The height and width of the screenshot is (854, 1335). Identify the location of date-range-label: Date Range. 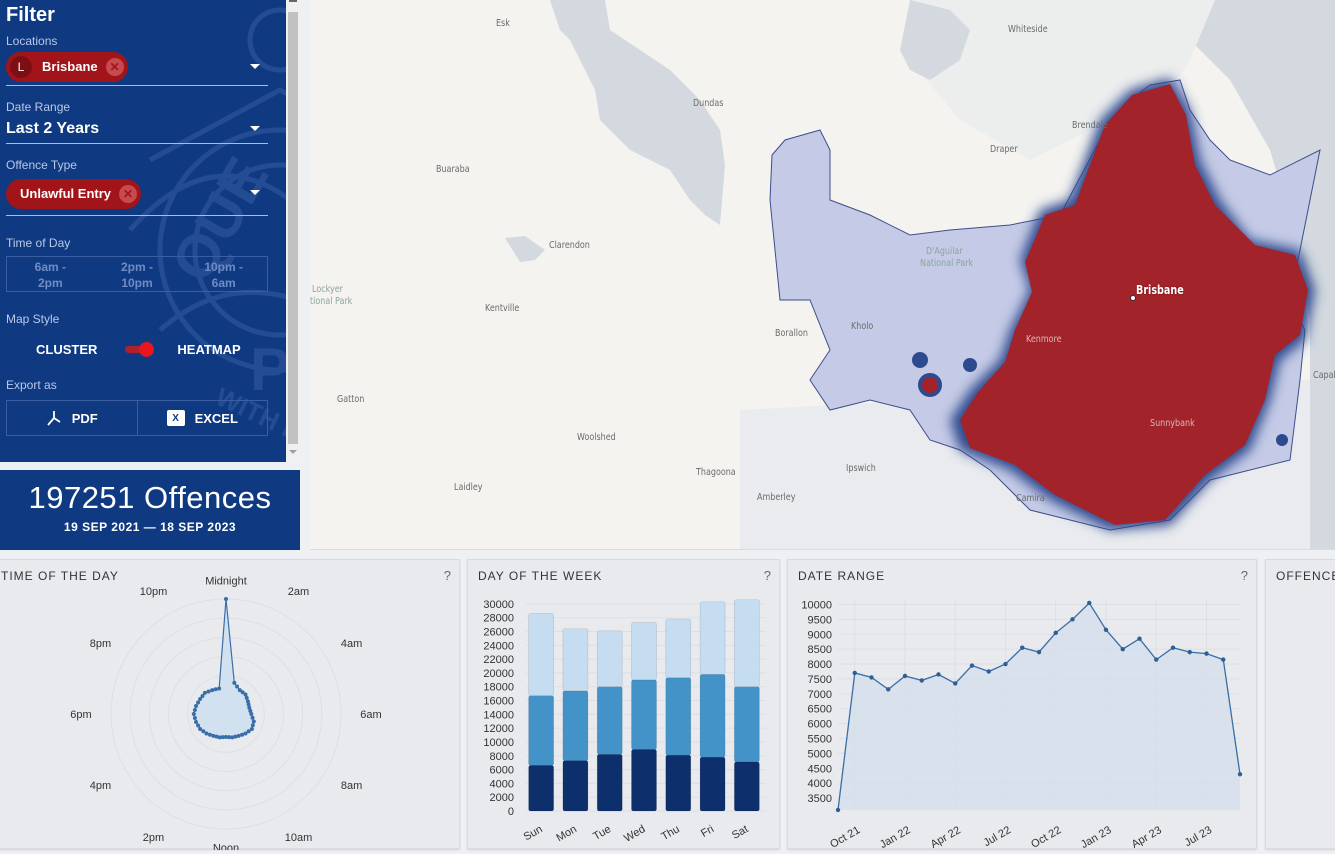
(38, 107).